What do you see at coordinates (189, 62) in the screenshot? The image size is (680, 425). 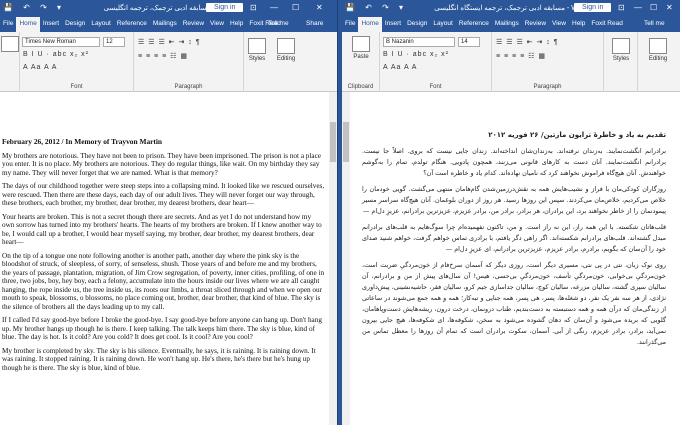 I see `paragraph-group: ☰ ☰ ☰ ⇤ ⇥ ↕ ¶ ≡ ≡ ≡ ≡ ☷ ▦ Paragraph` at bounding box center [189, 62].